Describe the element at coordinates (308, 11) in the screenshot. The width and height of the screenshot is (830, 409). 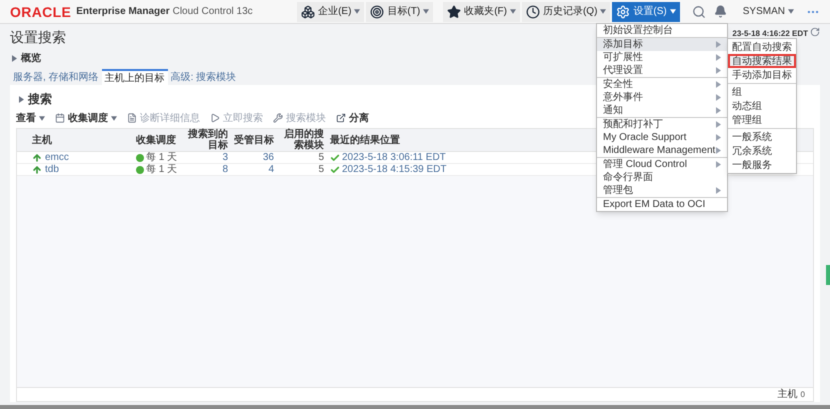
I see `blocks-icon` at that location.